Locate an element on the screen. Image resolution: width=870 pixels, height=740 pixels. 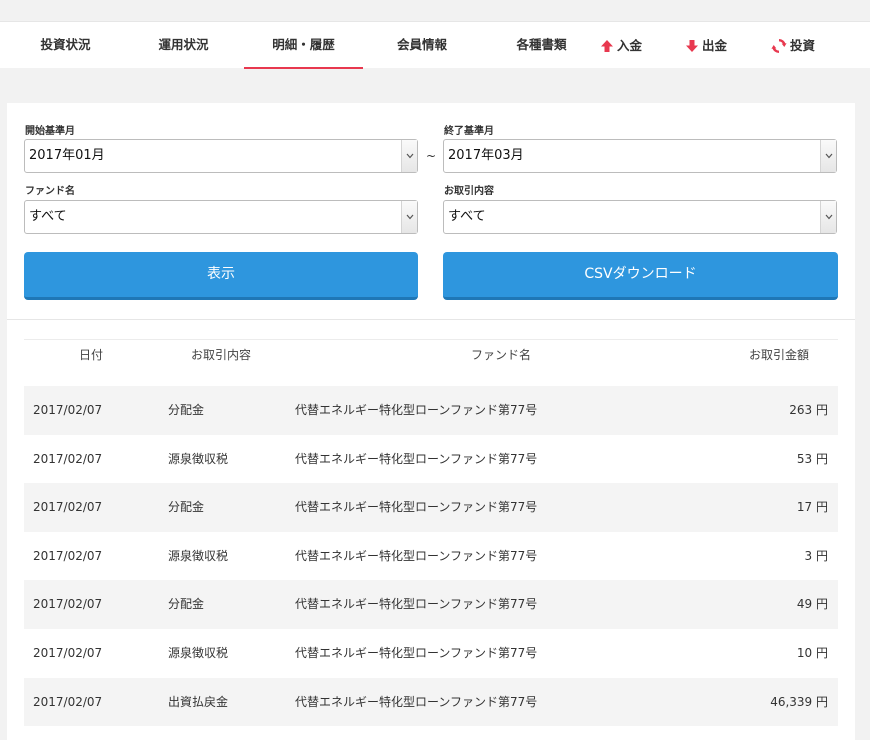
main-nav: 投資状況 運用状況 明細・履歴 会員情報 各種書類 入金 出金 投資 is located at coordinates (435, 45).